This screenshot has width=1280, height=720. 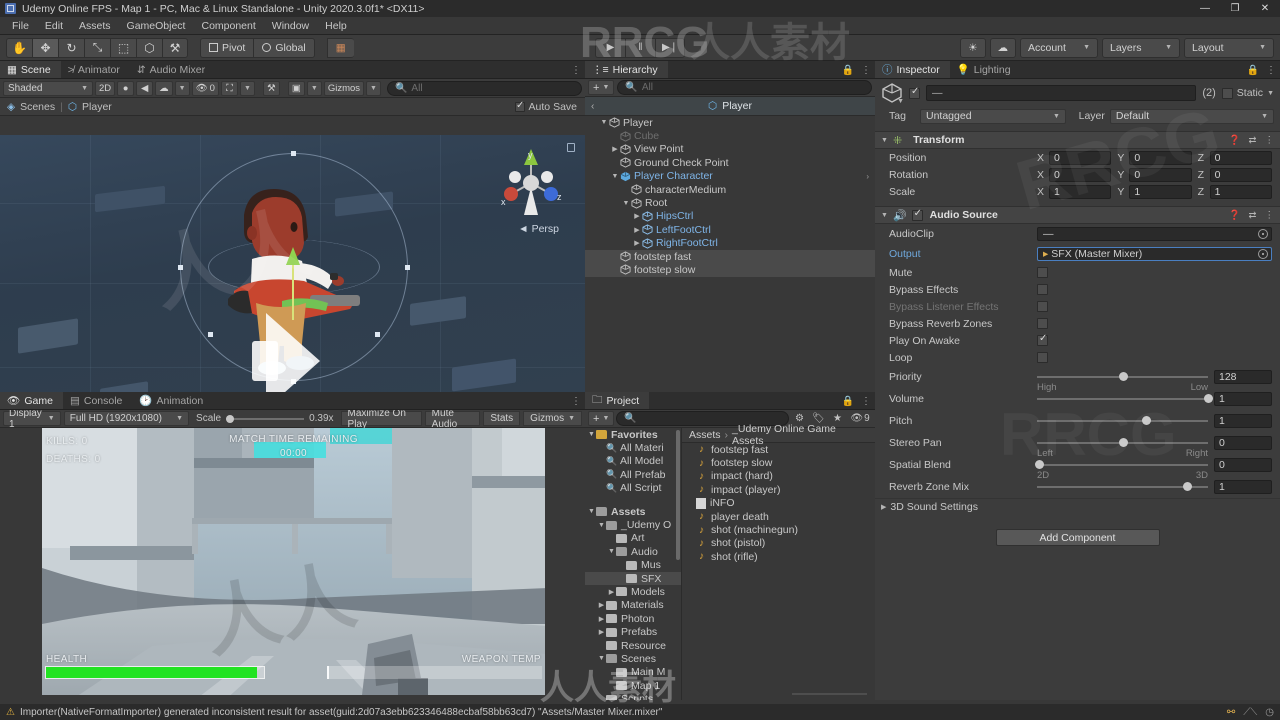 I want to click on project-tree-item: ▶ Photon, so click(x=633, y=618).